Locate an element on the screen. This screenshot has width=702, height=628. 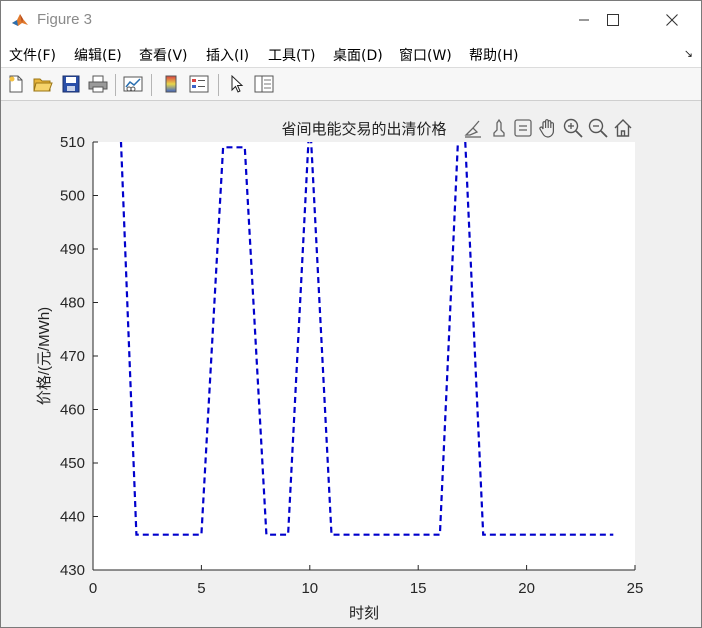
new-figure-icon is located at coordinates (16, 84).